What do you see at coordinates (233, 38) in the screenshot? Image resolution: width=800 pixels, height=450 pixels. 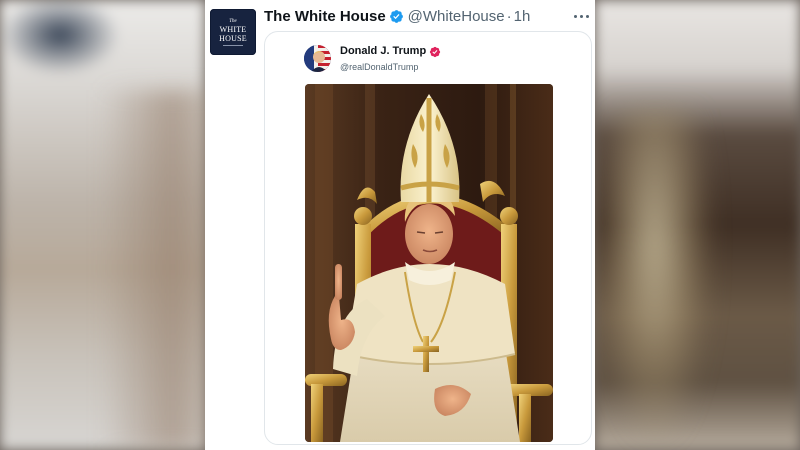 I see `avatar-line-2: HOUSE` at bounding box center [233, 38].